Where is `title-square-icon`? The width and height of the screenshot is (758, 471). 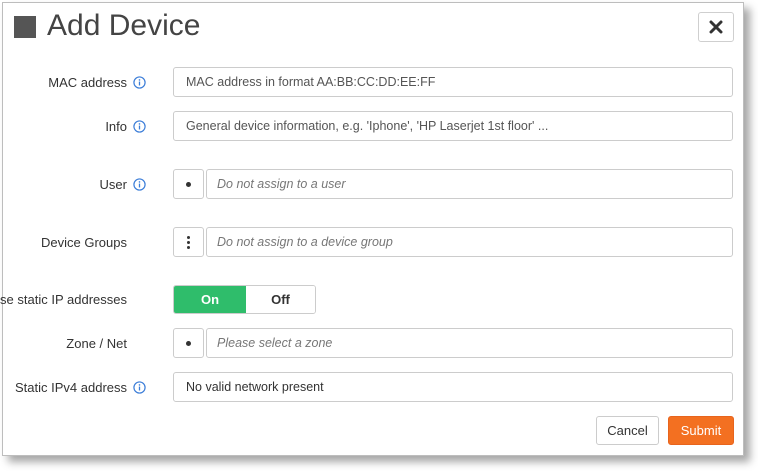 title-square-icon is located at coordinates (25, 27).